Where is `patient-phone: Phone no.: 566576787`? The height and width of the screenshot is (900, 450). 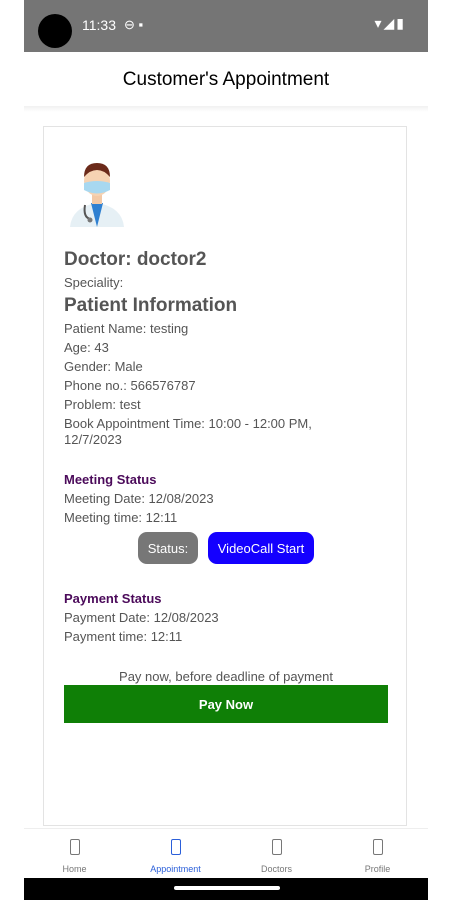 patient-phone: Phone no.: 566576787 is located at coordinates (130, 385).